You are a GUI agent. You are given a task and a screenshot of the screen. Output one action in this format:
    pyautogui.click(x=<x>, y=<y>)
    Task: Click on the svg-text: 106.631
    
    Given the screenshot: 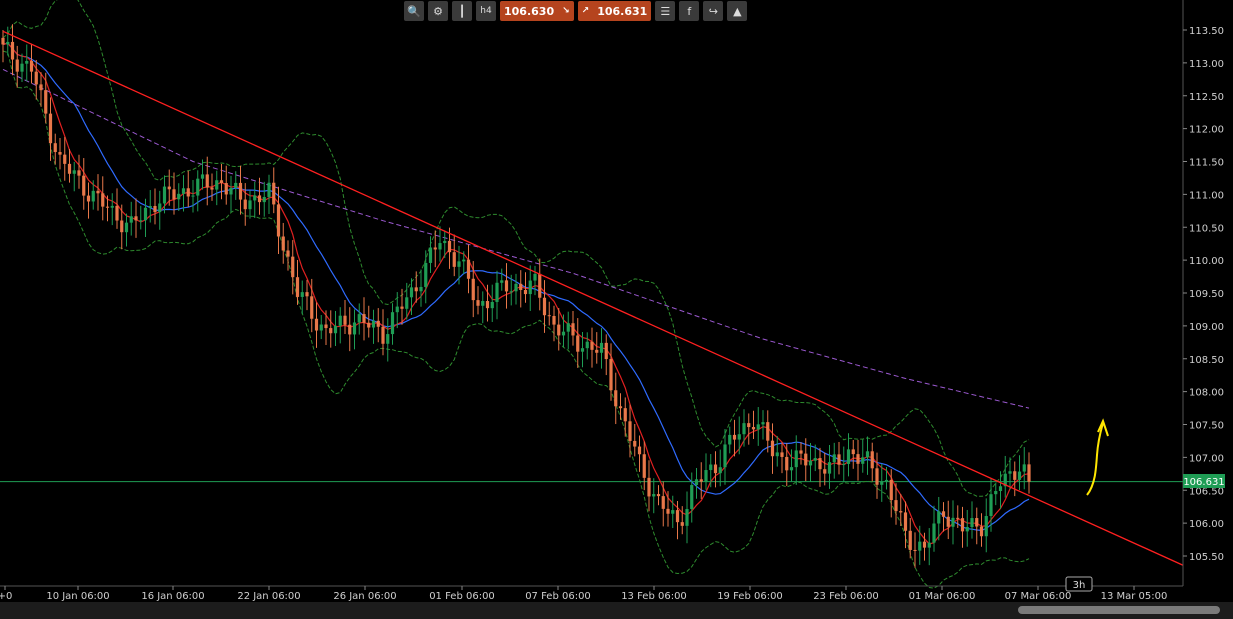 What is the action you would take?
    pyautogui.click(x=1203, y=482)
    